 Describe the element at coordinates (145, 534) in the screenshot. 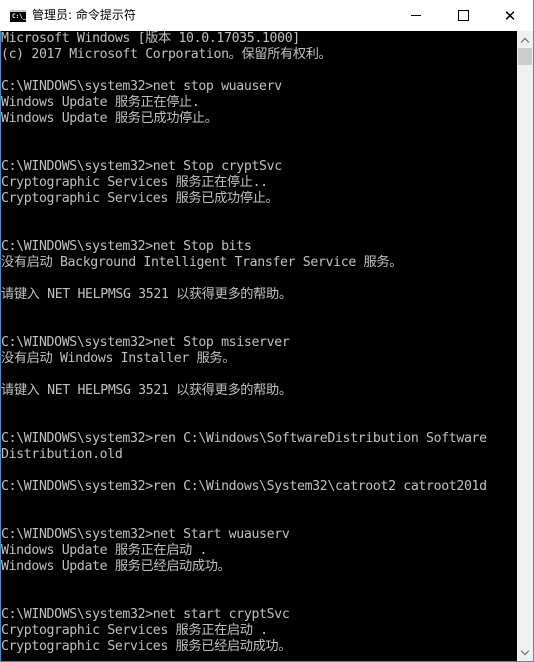

I see `console-line: C:\WINDOWS\system32>net Start wuauserv` at that location.